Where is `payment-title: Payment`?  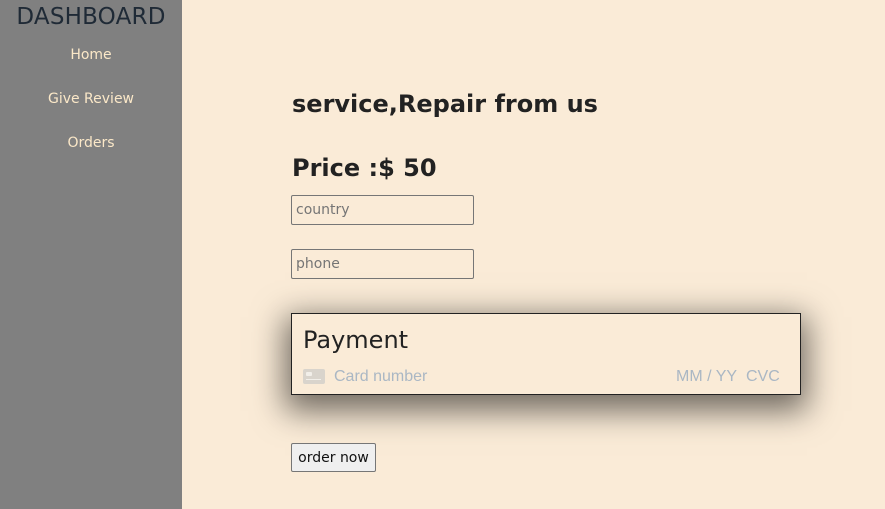
payment-title: Payment is located at coordinates (356, 340).